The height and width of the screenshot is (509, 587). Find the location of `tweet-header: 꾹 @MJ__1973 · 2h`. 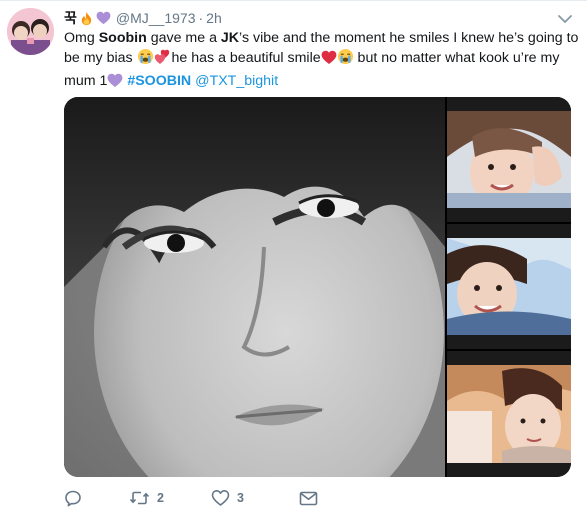

tweet-header: 꾹 @MJ__1973 · 2h is located at coordinates (143, 18).